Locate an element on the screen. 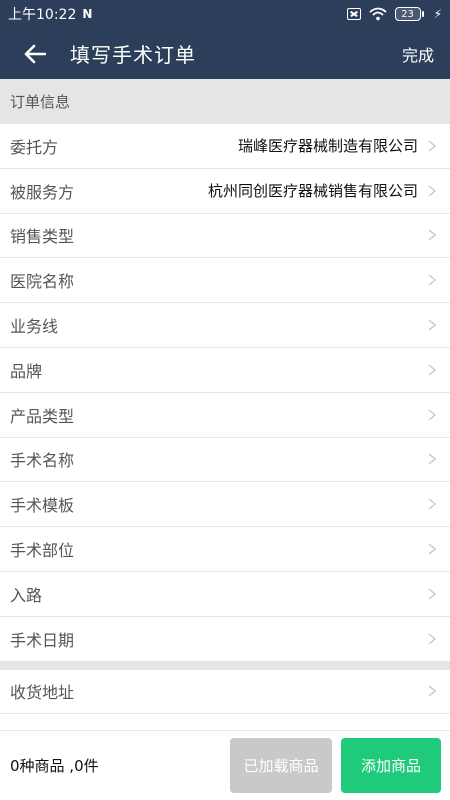  section-order-info: 订单信息 is located at coordinates (225, 101).